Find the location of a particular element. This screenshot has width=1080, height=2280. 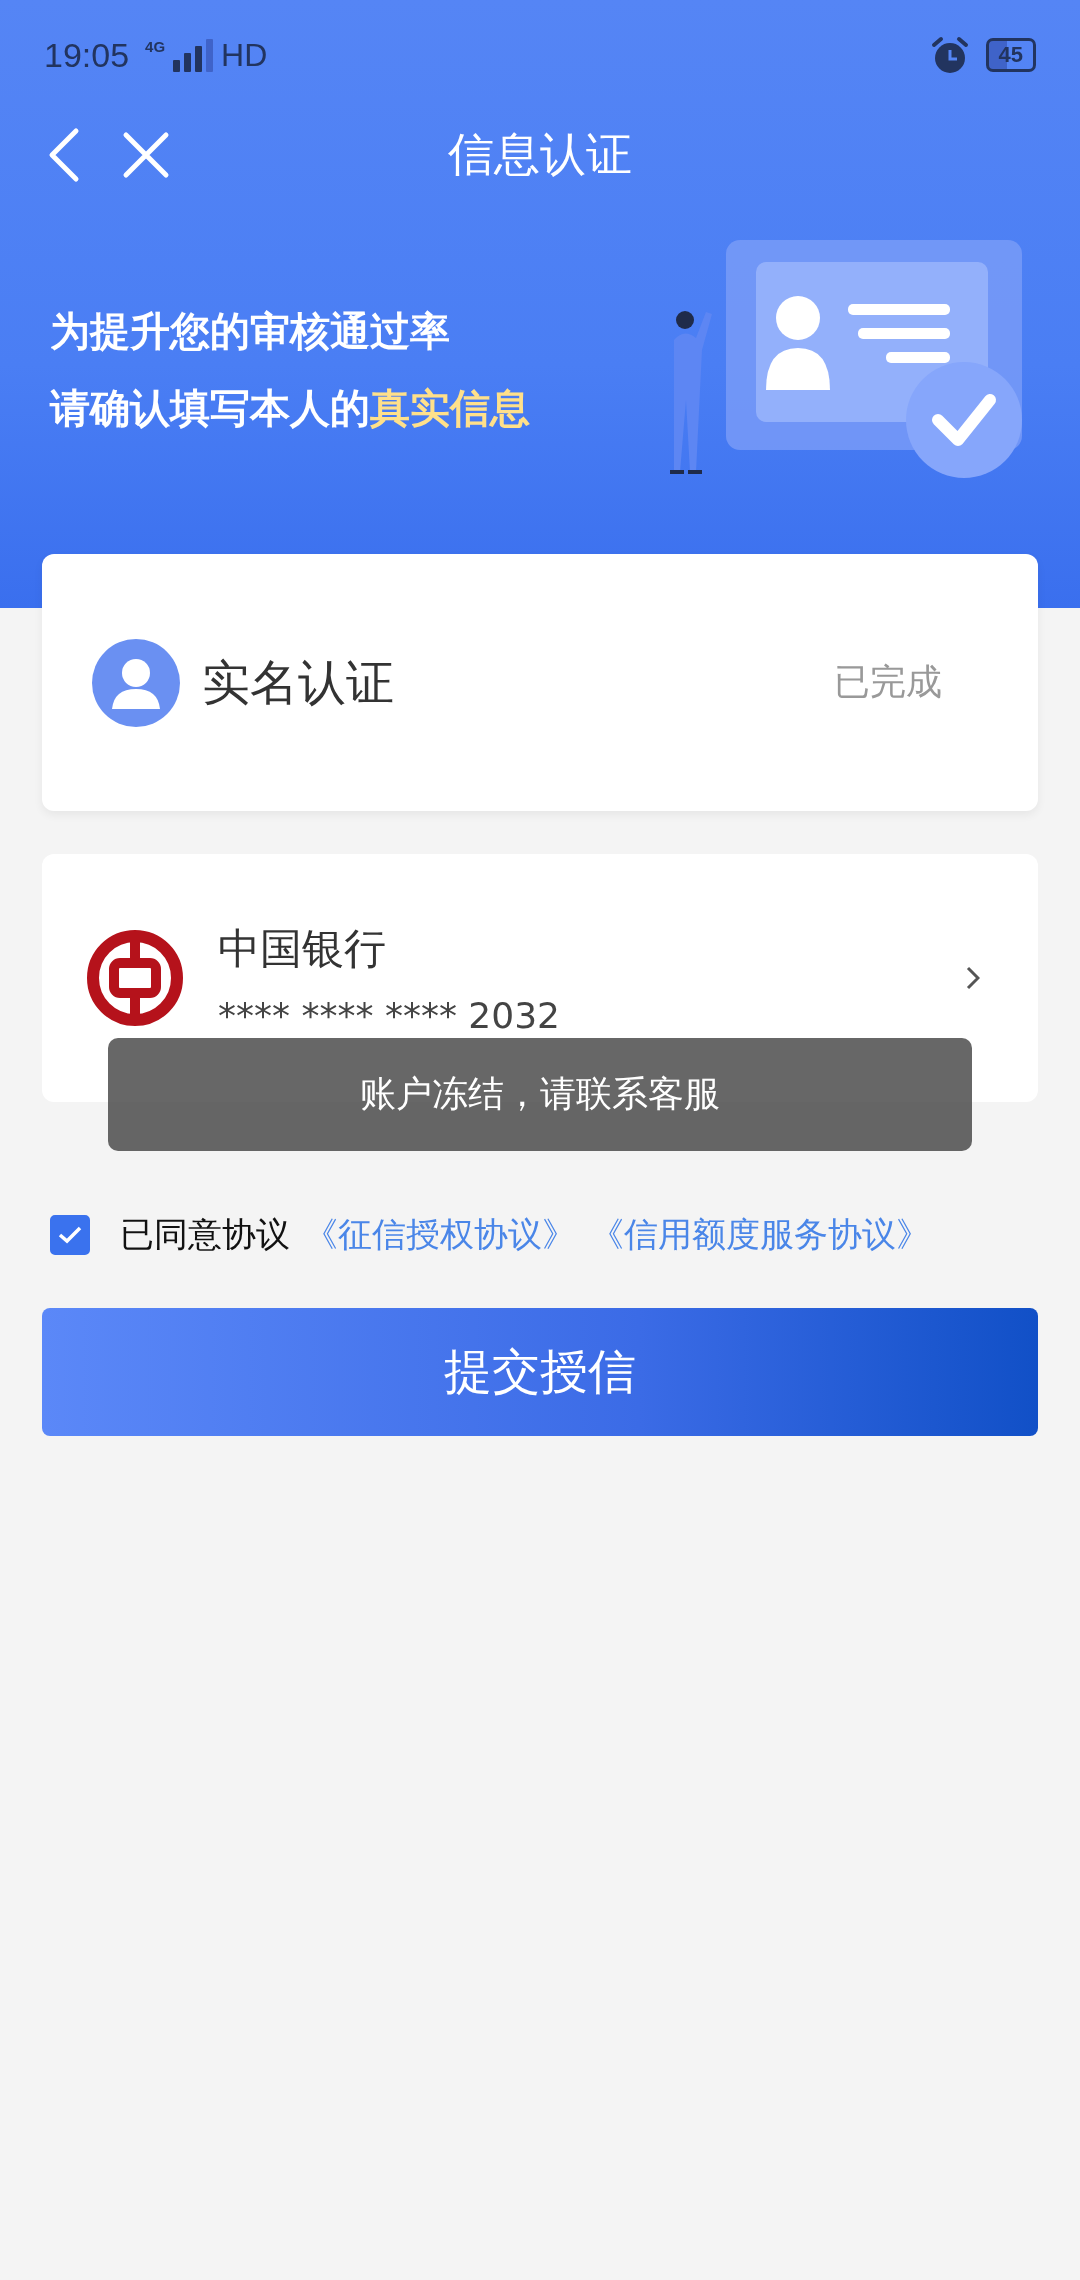

agreement-checkbox is located at coordinates (70, 1235).